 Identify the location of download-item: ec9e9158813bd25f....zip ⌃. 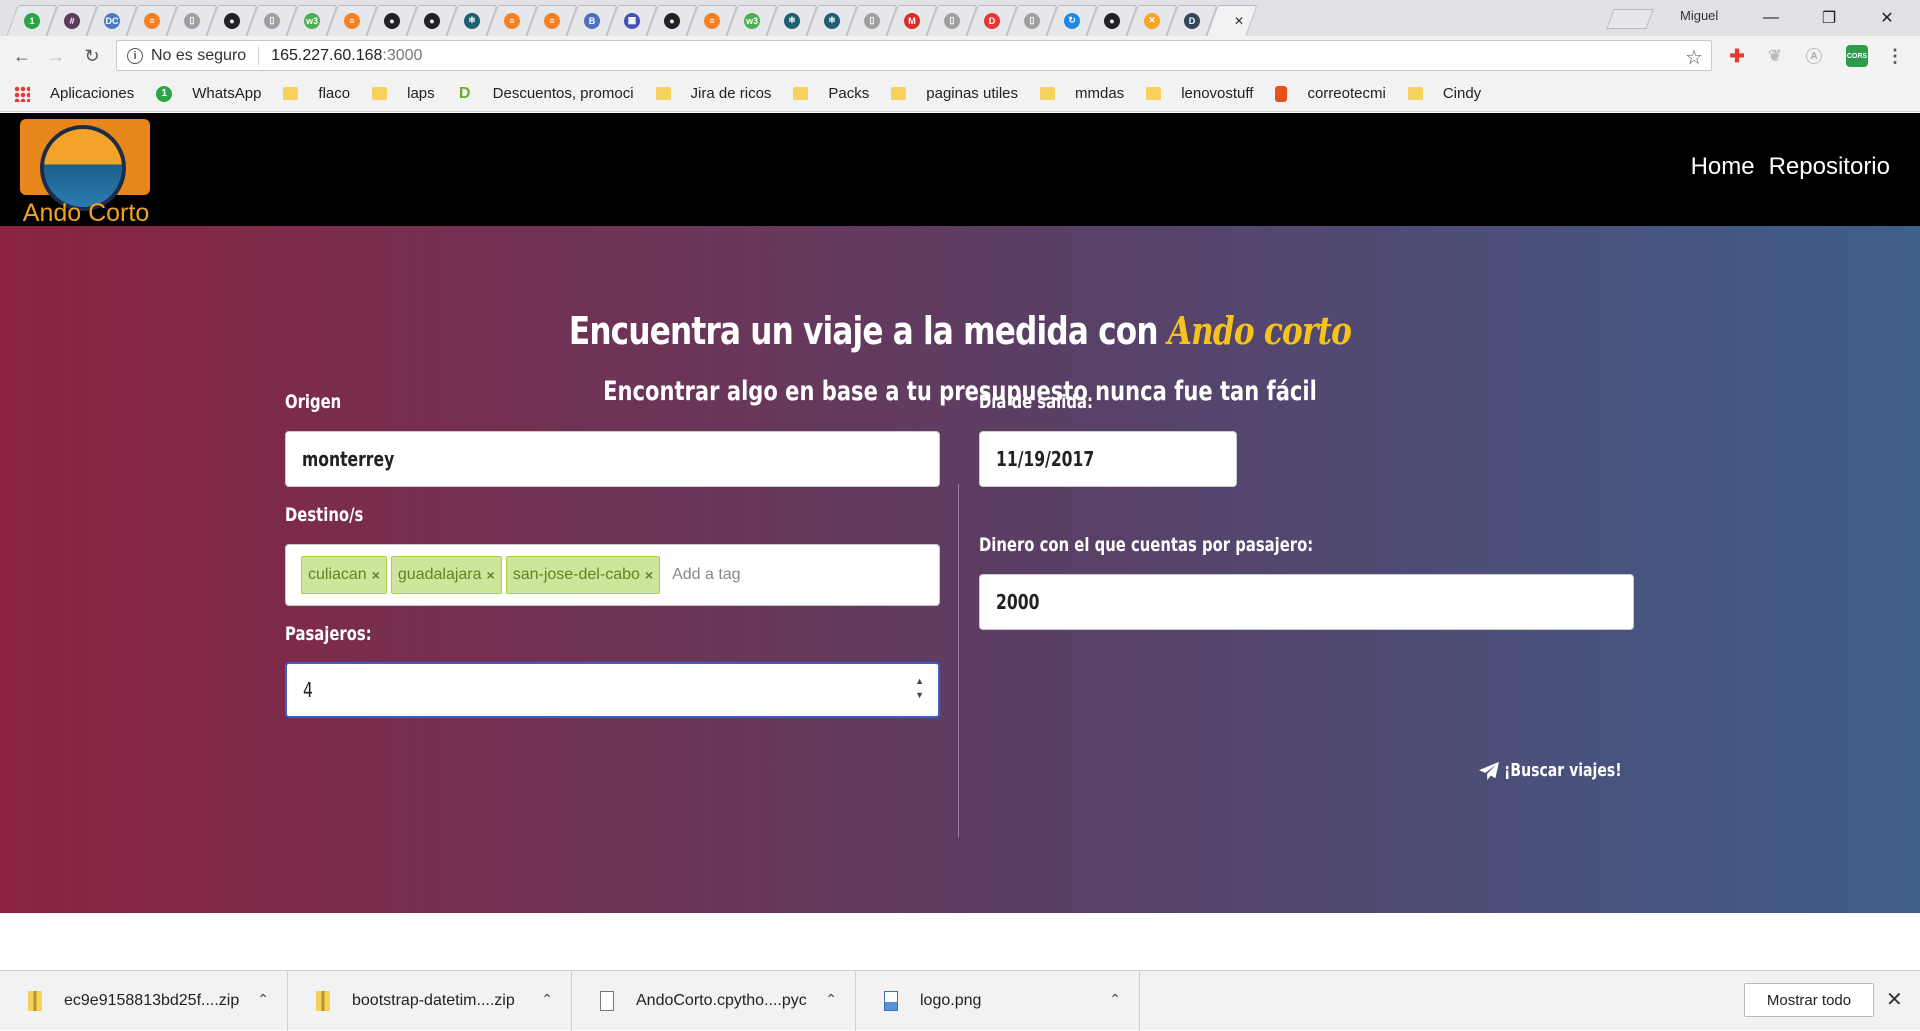
(144, 1001).